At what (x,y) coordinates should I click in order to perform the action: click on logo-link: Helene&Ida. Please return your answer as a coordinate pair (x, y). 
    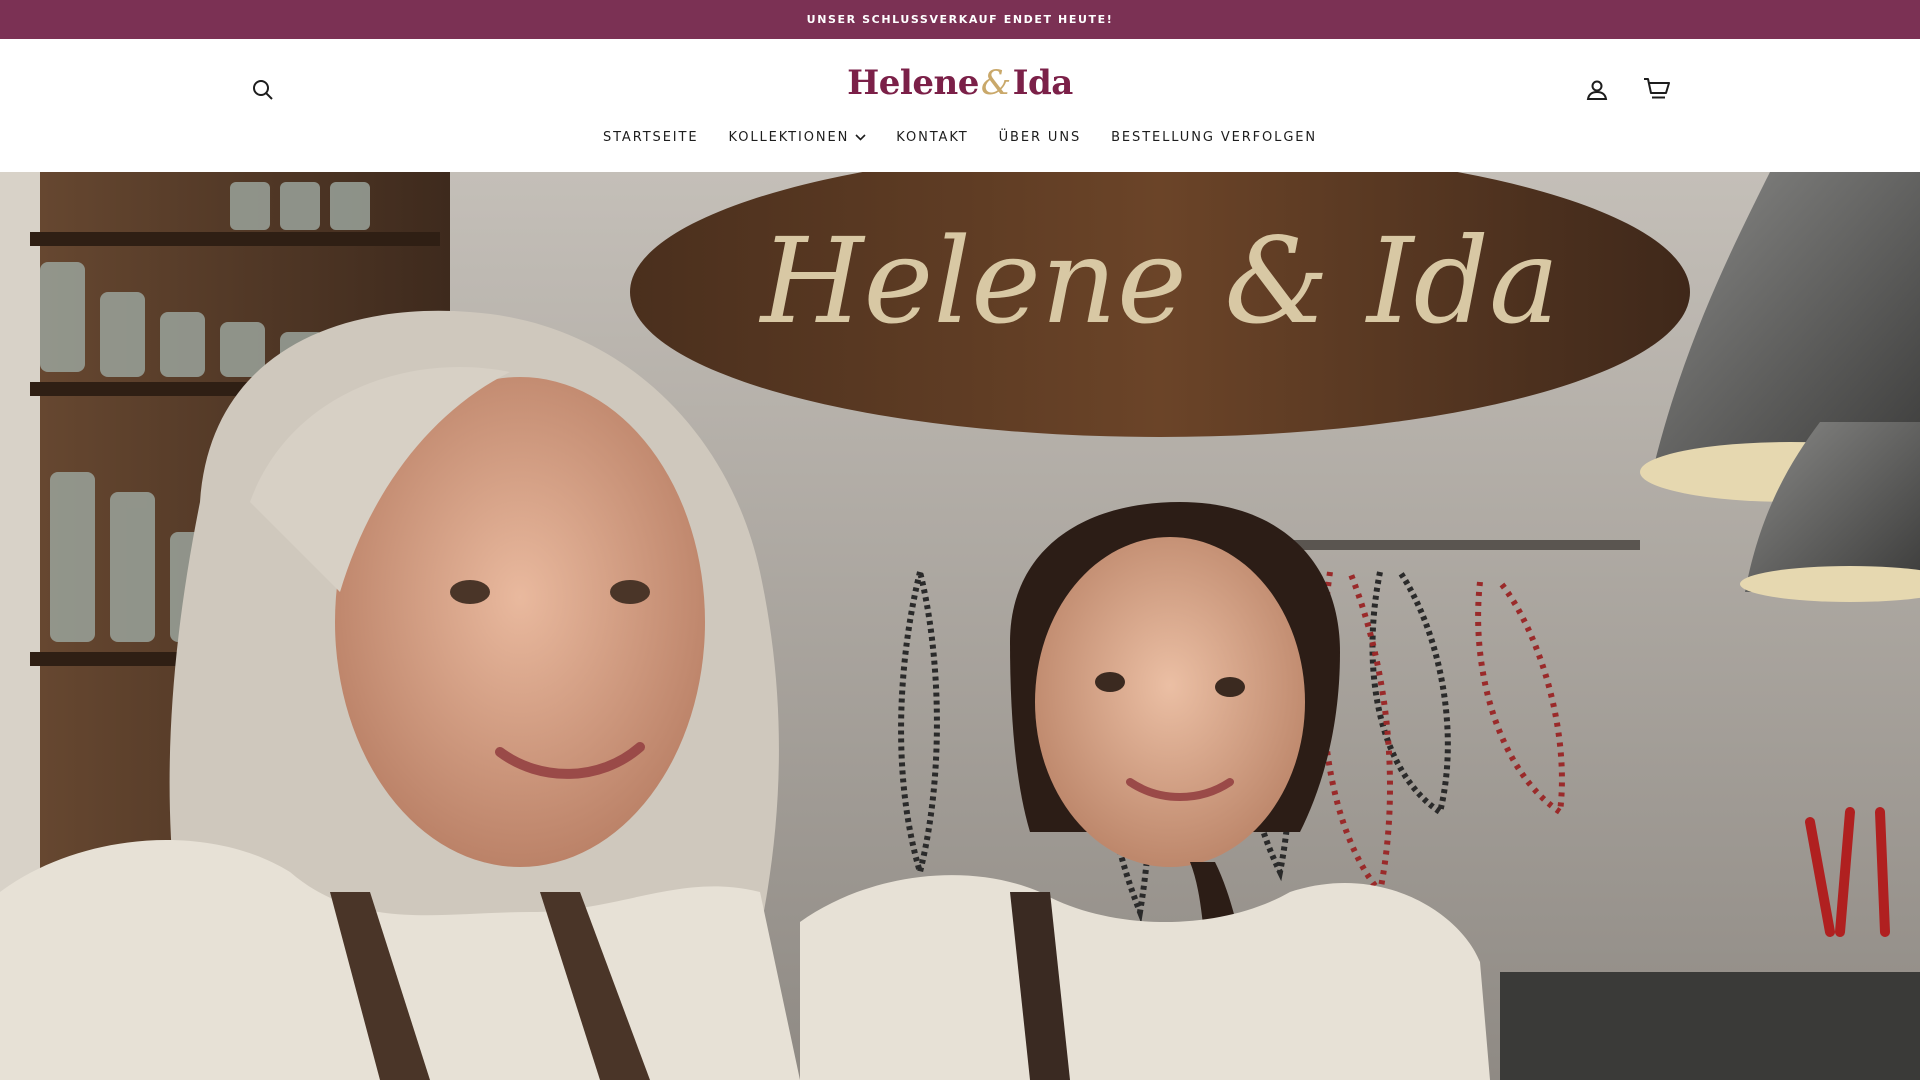
    Looking at the image, I should click on (960, 83).